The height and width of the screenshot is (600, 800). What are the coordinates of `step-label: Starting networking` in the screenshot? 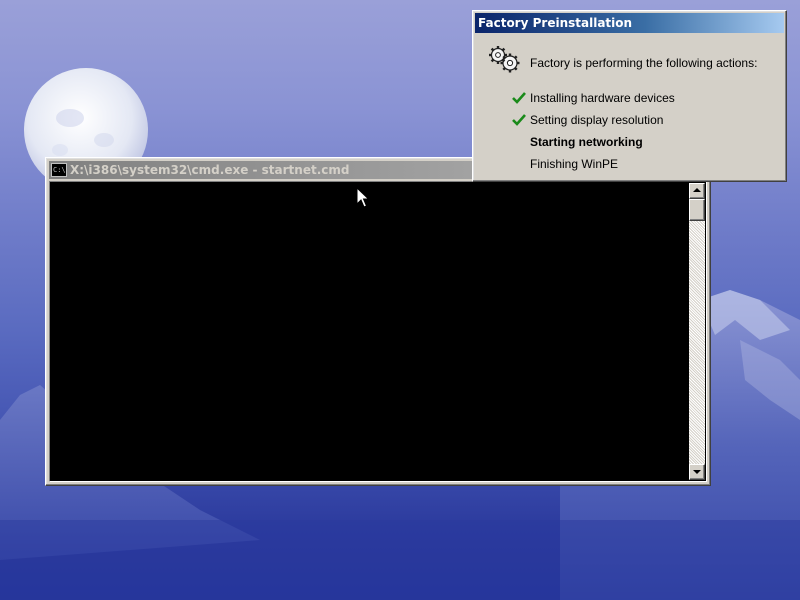 It's located at (586, 142).